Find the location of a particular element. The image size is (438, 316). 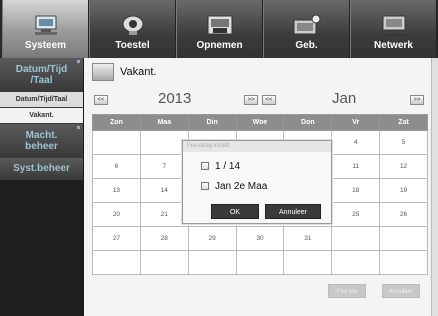

page-title: Vakant. is located at coordinates (138, 72).